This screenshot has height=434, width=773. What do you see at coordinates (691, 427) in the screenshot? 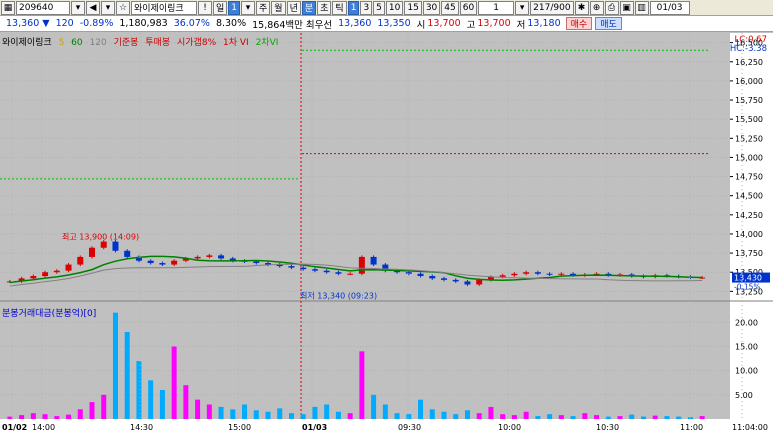
I see `x-tick-label: 11:00` at bounding box center [691, 427].